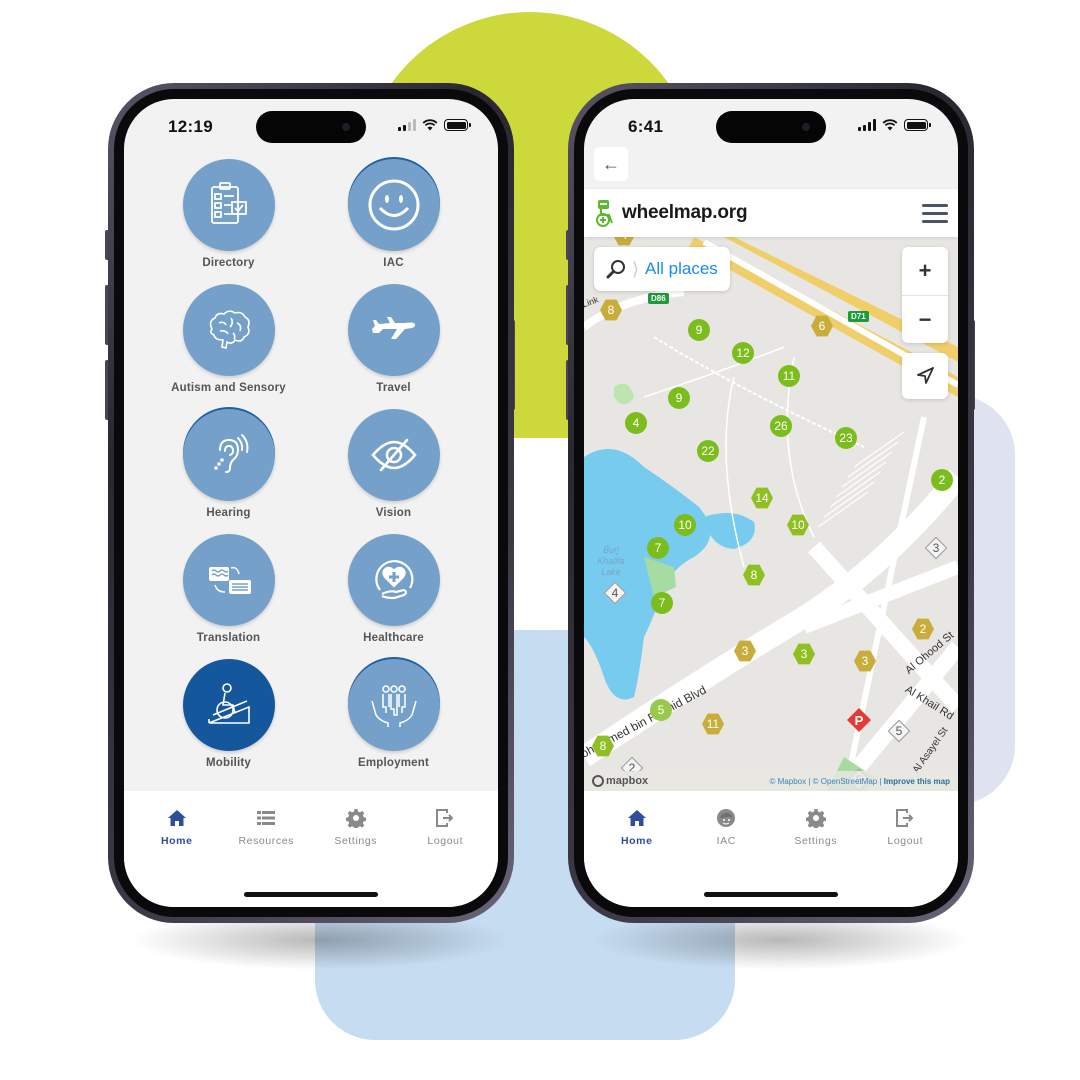  Describe the element at coordinates (266, 827) in the screenshot. I see `tab-resources: Resources` at that location.